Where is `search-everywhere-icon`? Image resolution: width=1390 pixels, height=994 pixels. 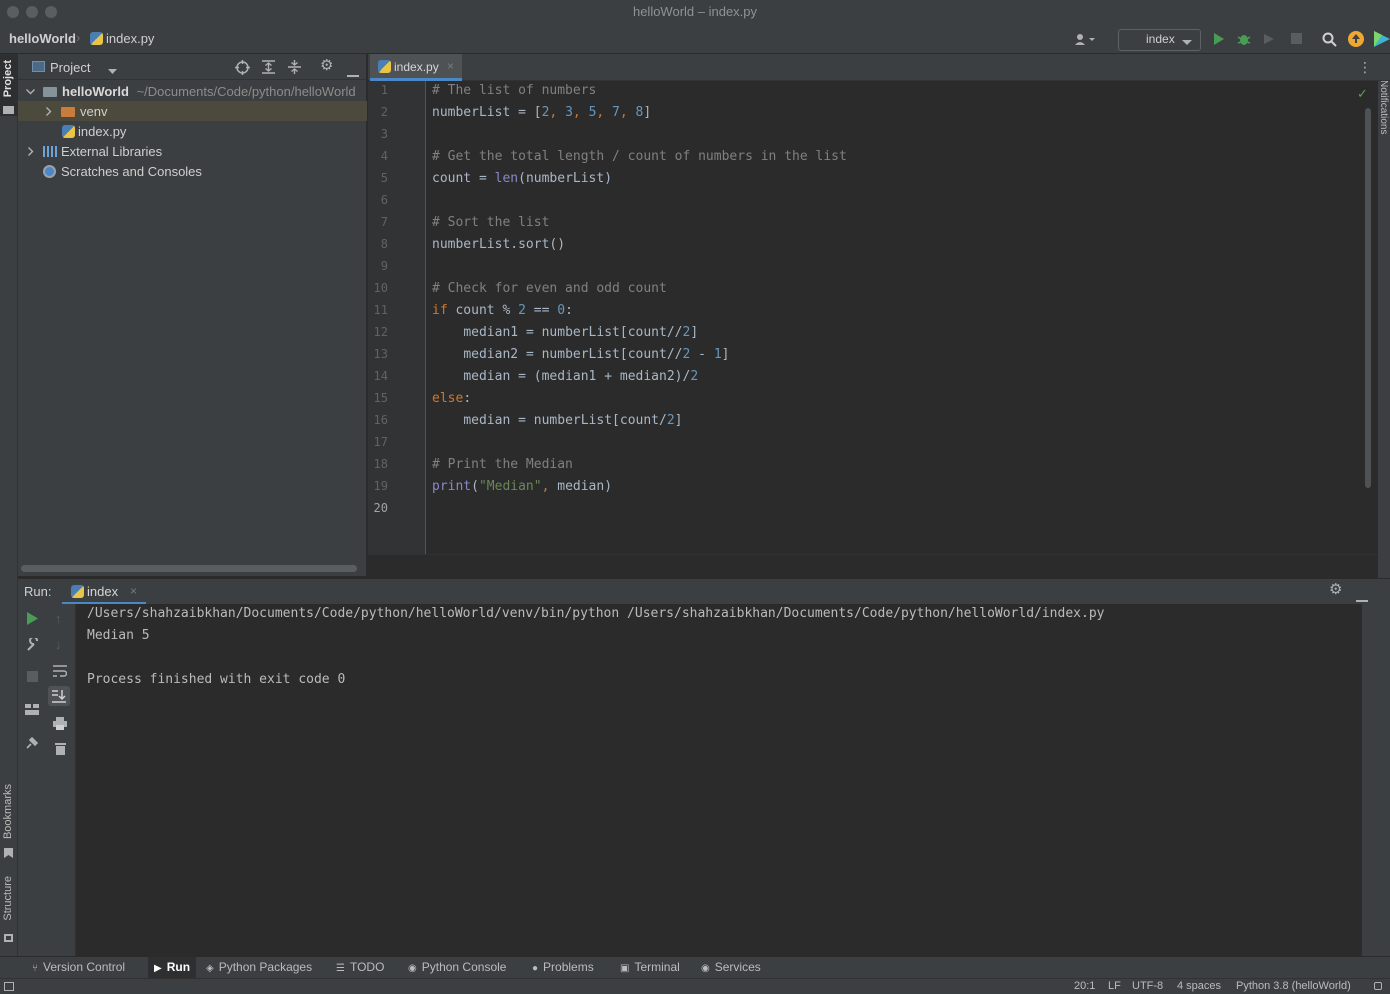 search-everywhere-icon is located at coordinates (1329, 41).